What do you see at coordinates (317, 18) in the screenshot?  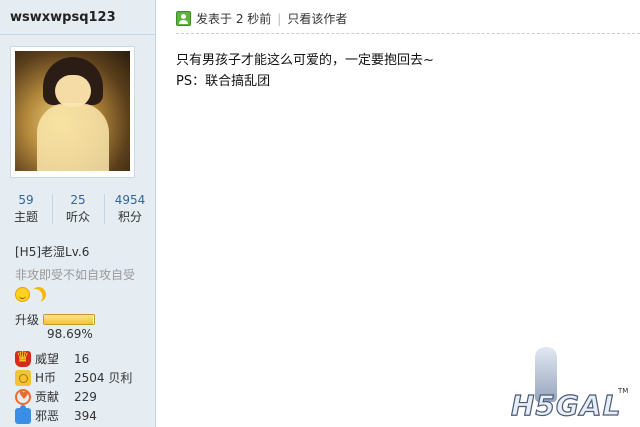 I see `author-only-link: 只看该作者` at bounding box center [317, 18].